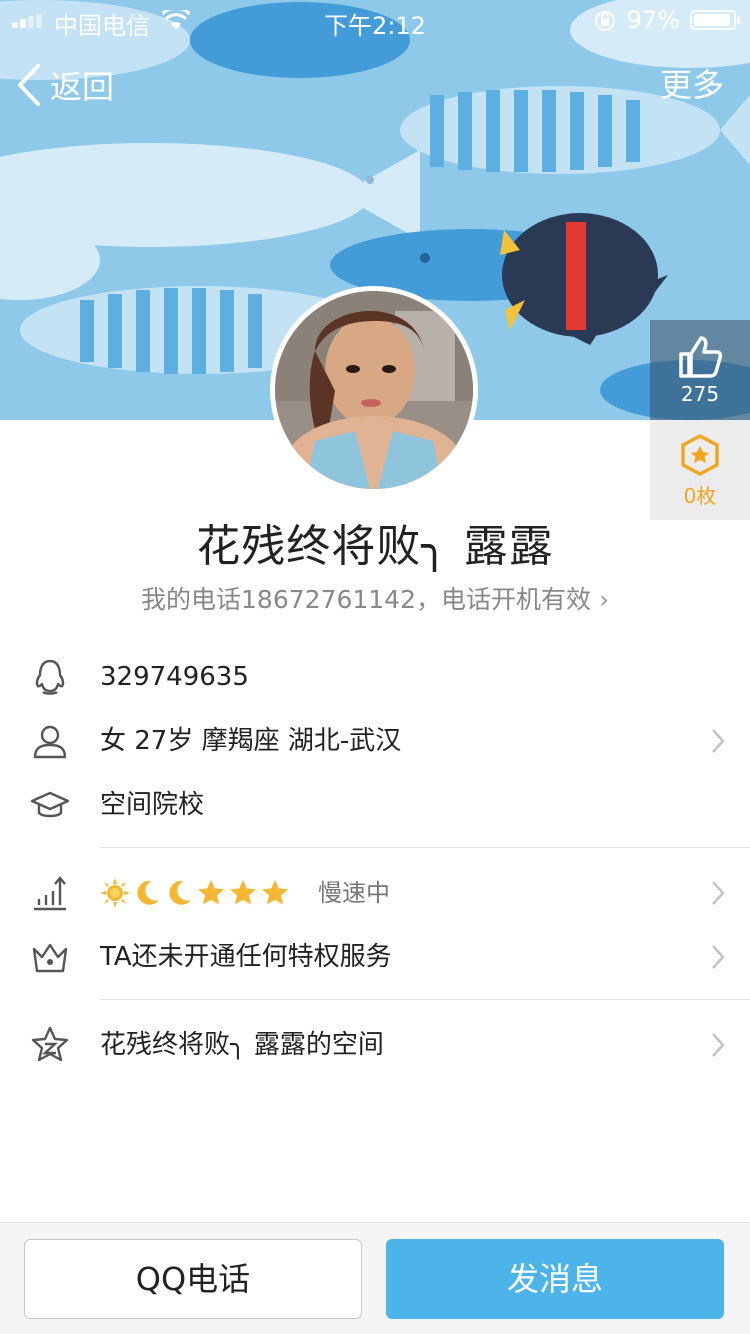  I want to click on qzone-link: 花残终将败╮ 露露的空间, so click(242, 1045).